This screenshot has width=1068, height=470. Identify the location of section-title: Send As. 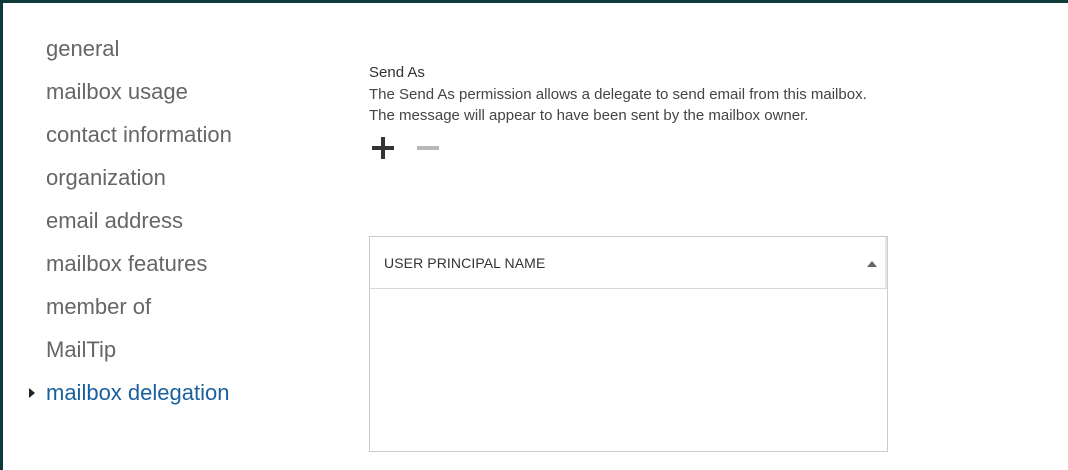
(397, 72).